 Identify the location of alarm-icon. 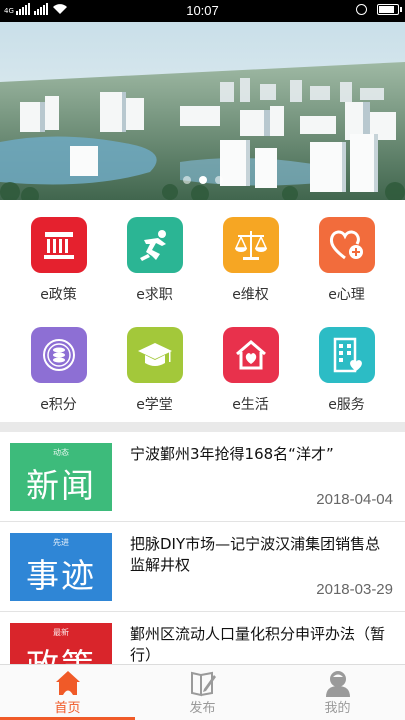
(361, 9).